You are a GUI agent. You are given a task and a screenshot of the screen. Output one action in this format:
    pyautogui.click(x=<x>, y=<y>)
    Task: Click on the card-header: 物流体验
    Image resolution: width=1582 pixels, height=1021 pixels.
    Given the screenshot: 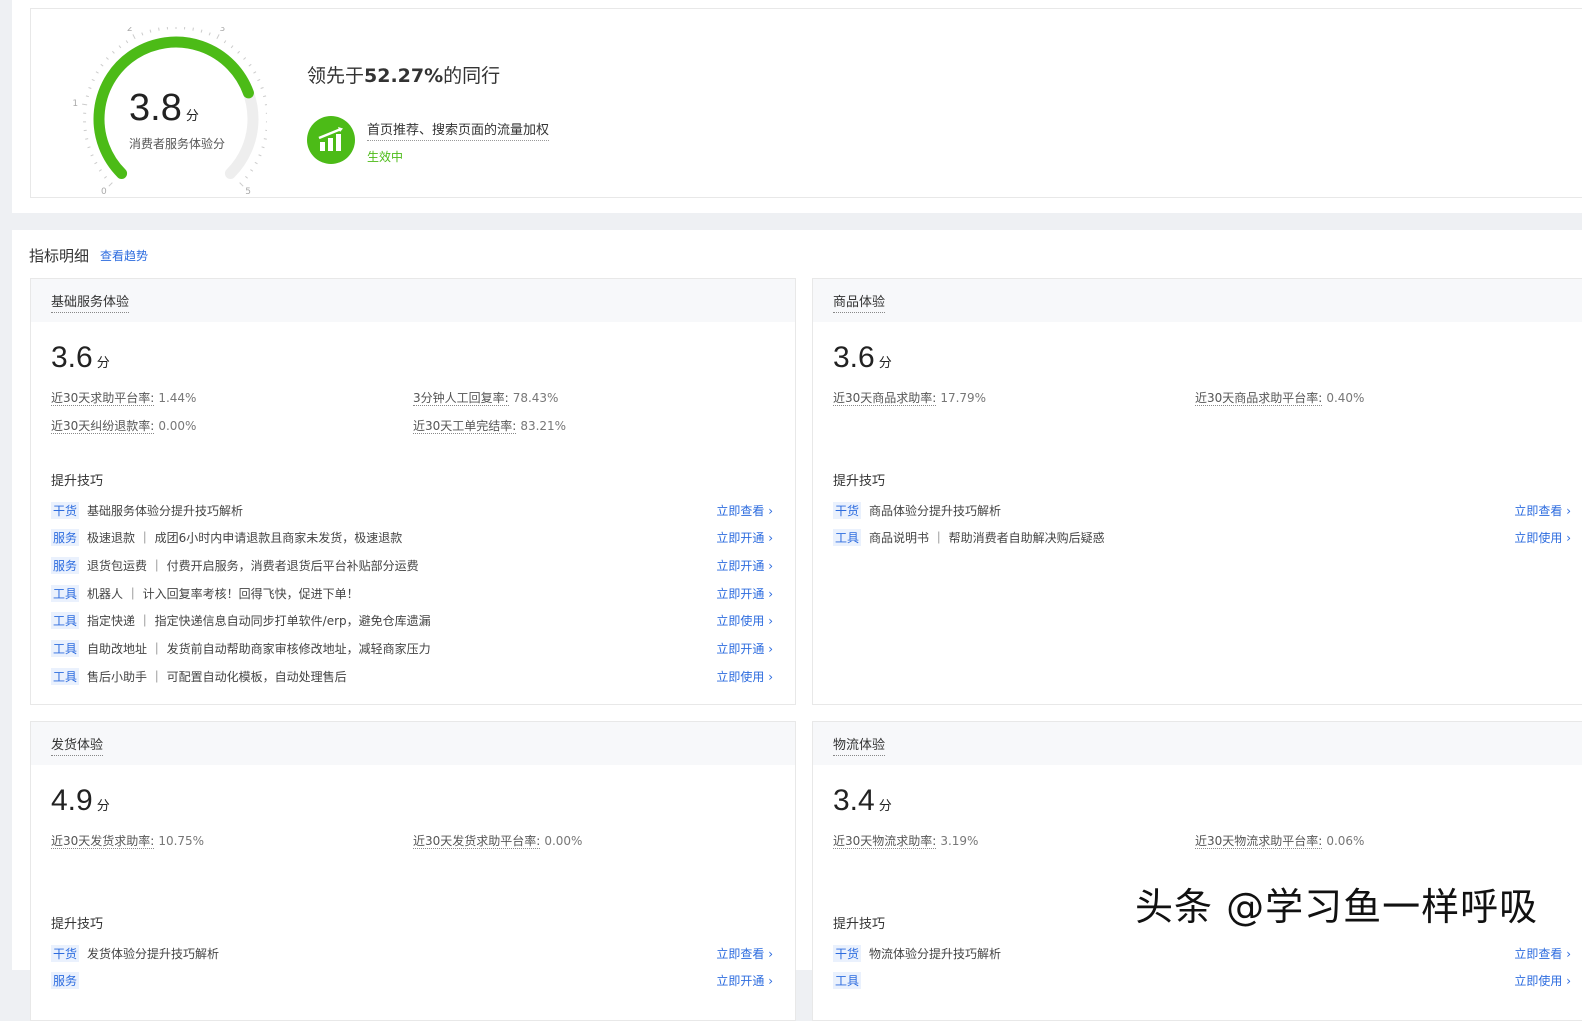 What is the action you would take?
    pyautogui.click(x=1197, y=743)
    